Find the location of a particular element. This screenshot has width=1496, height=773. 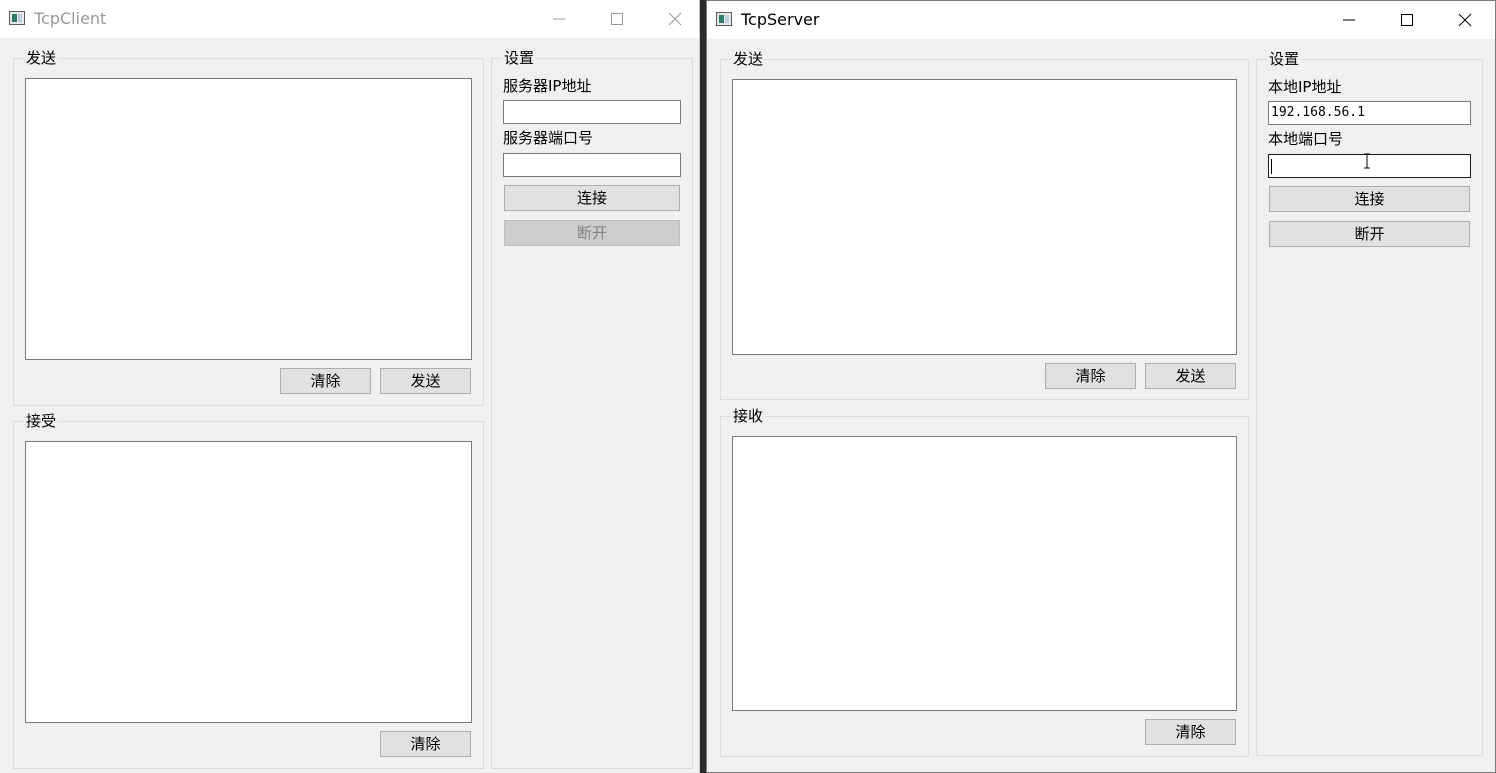

local-port-label: 本地端口号 is located at coordinates (1306, 139).